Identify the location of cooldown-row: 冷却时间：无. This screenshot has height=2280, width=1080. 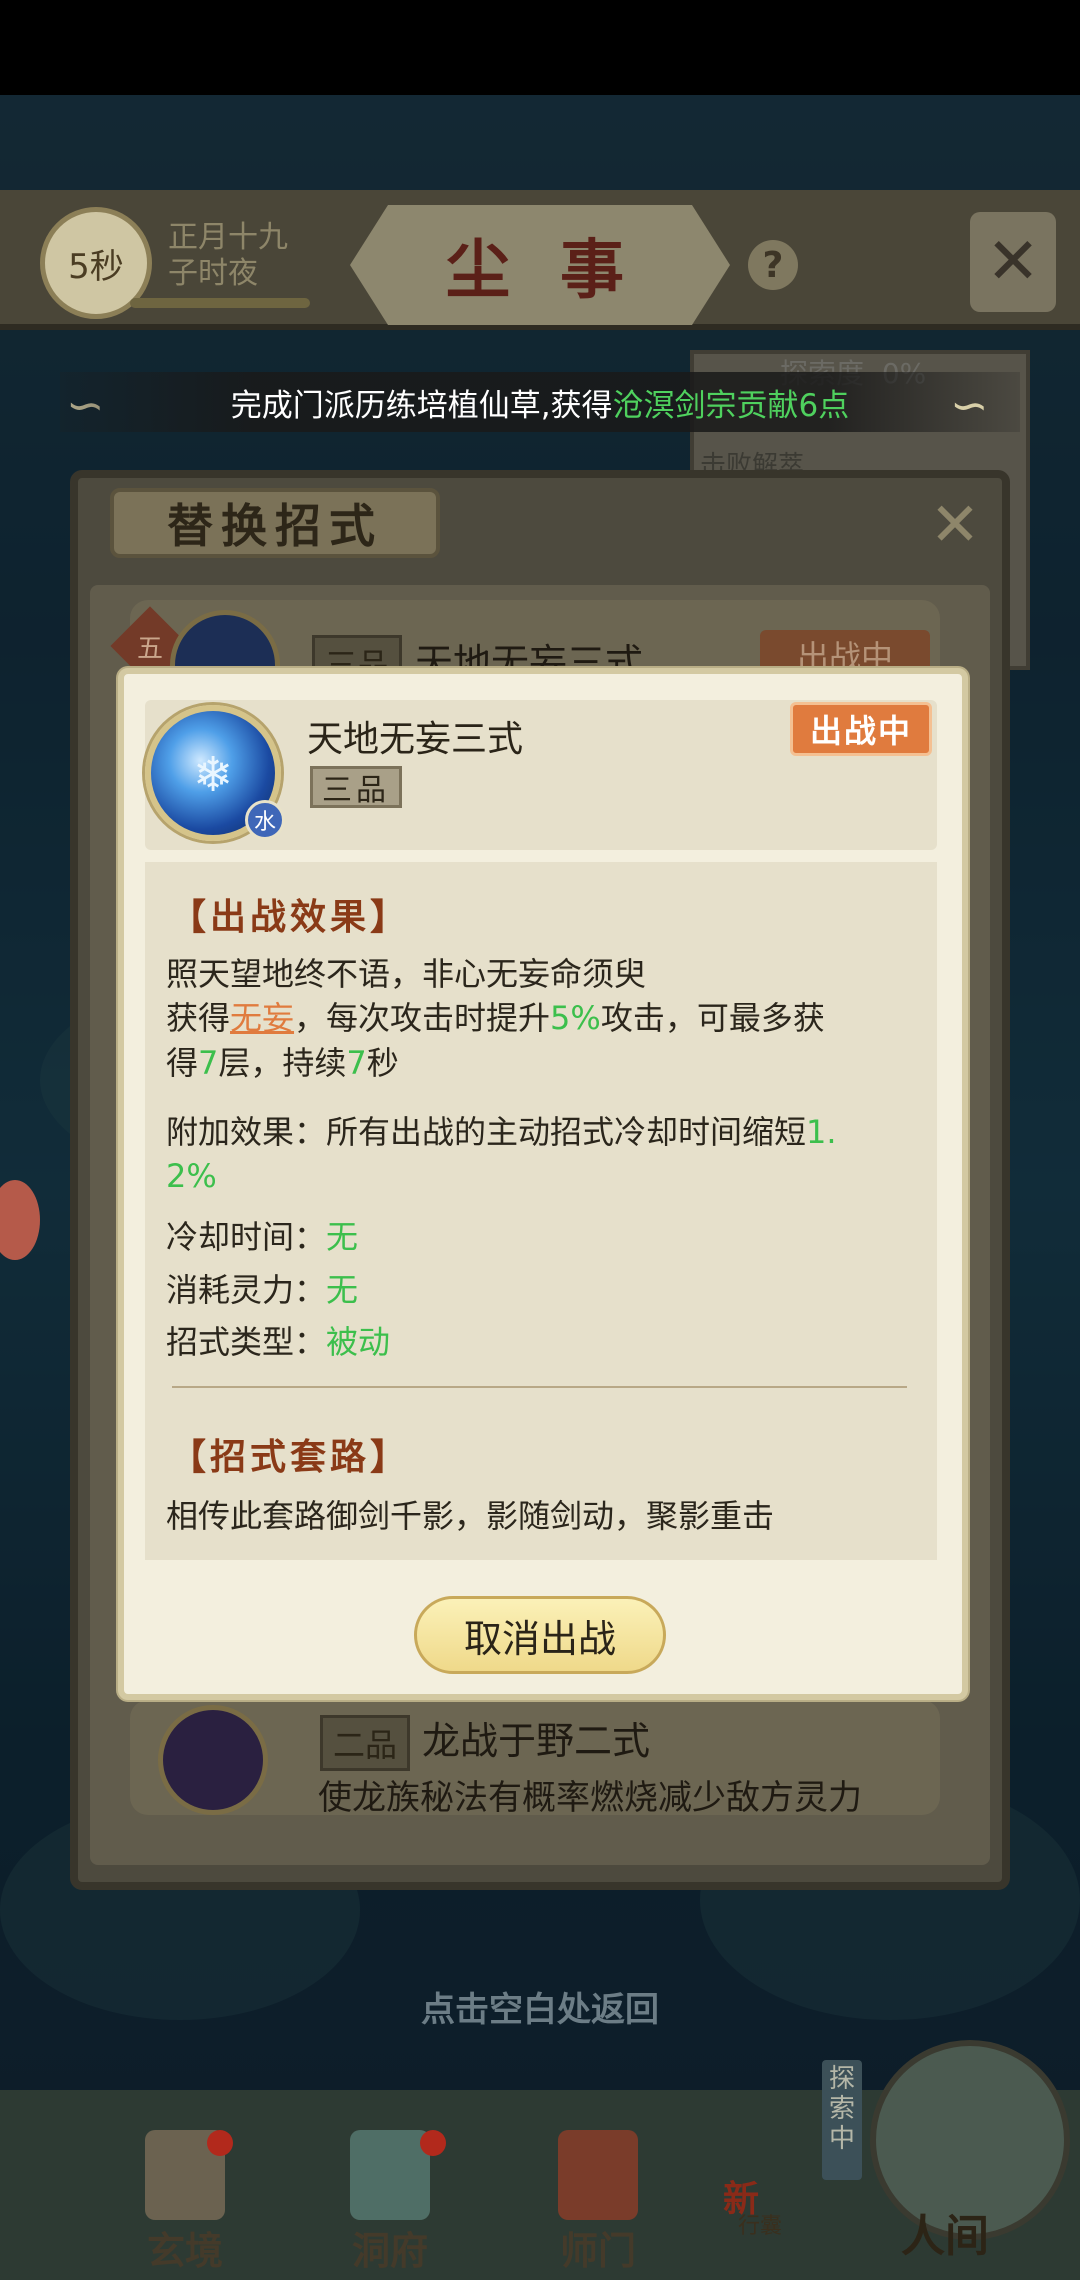
(262, 1237).